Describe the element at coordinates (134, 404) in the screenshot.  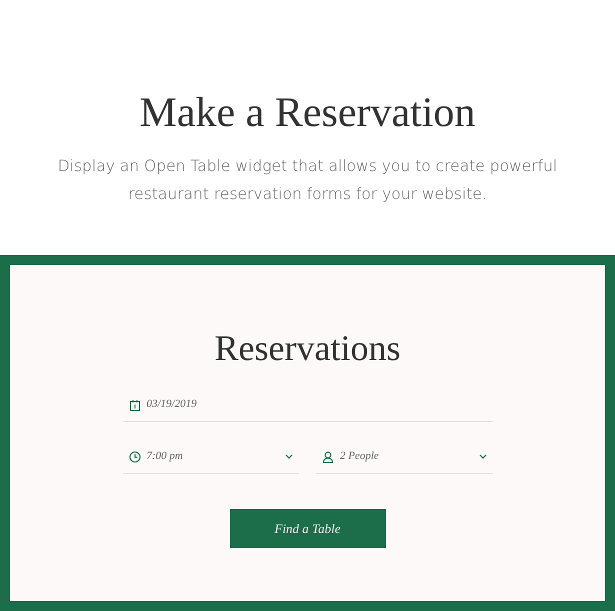
I see `calendar-icon` at that location.